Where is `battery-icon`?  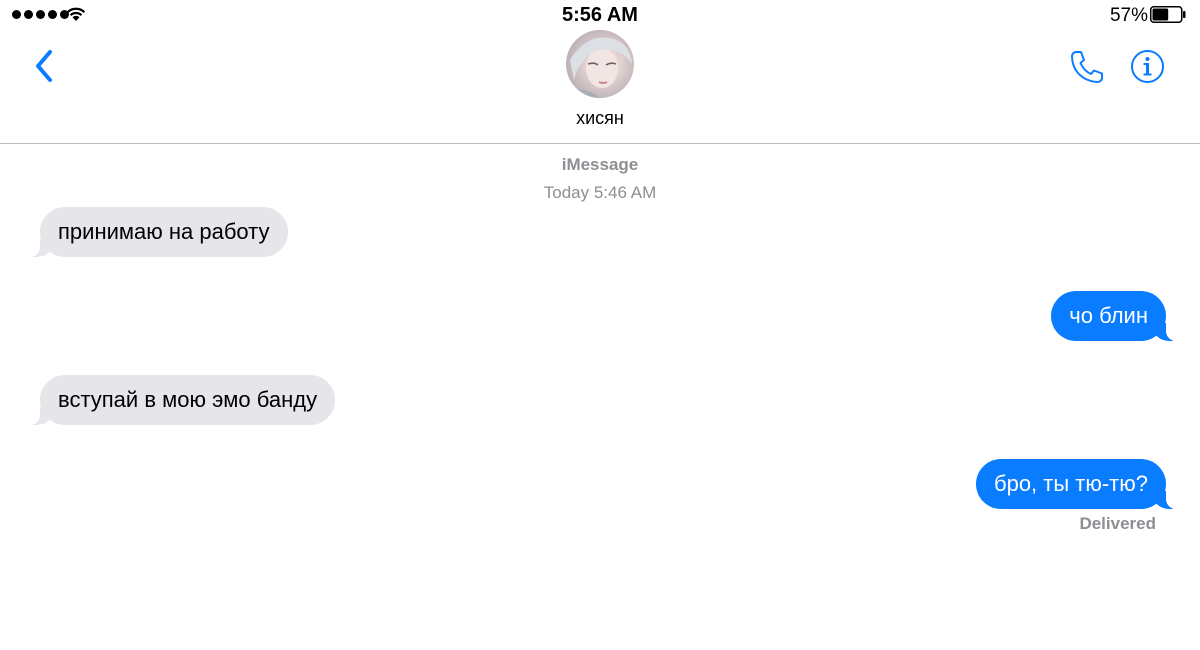
battery-icon is located at coordinates (1168, 14).